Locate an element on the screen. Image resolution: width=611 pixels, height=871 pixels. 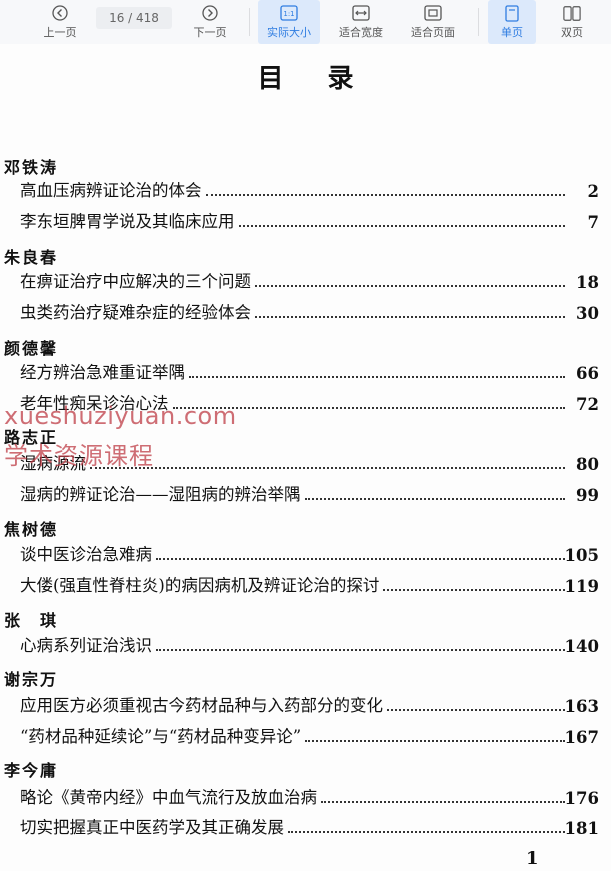
actual-size-button: 1:1 实际大小 is located at coordinates (289, 22).